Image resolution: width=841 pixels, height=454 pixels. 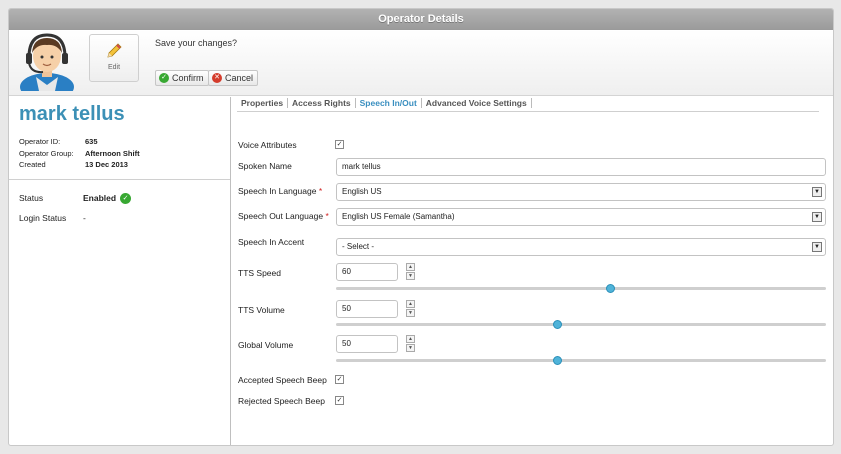 I want to click on speech-out-language-label: Speech Out Language *, so click(x=283, y=216).